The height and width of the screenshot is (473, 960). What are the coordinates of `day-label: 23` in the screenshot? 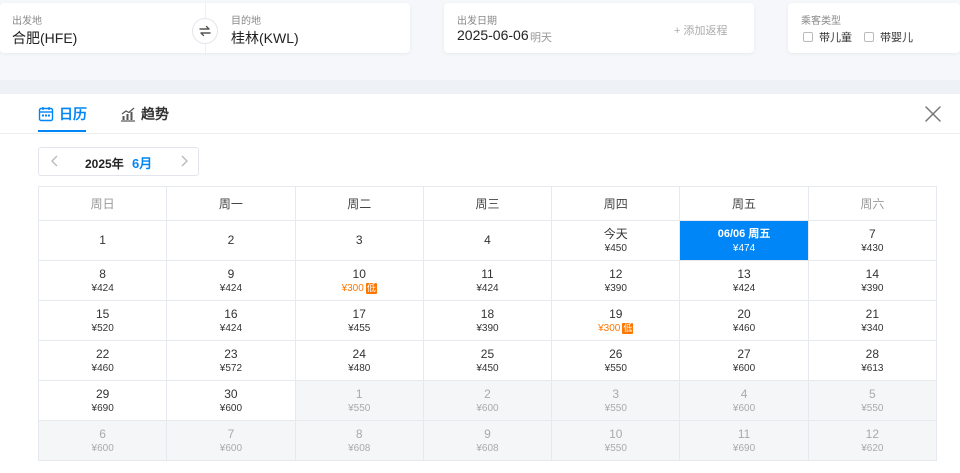 It's located at (231, 353).